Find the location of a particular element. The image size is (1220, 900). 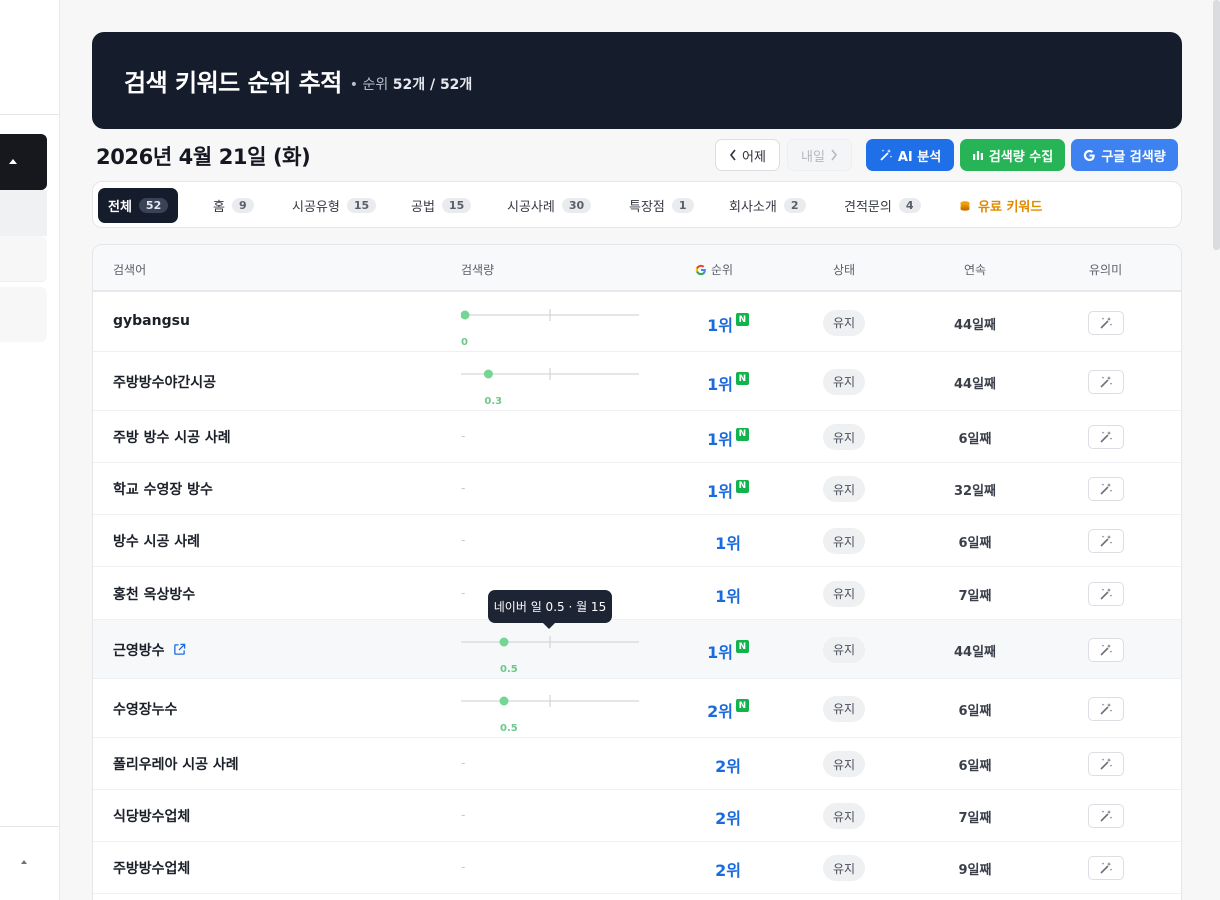

prev-day-label: 어제 is located at coordinates (754, 157).